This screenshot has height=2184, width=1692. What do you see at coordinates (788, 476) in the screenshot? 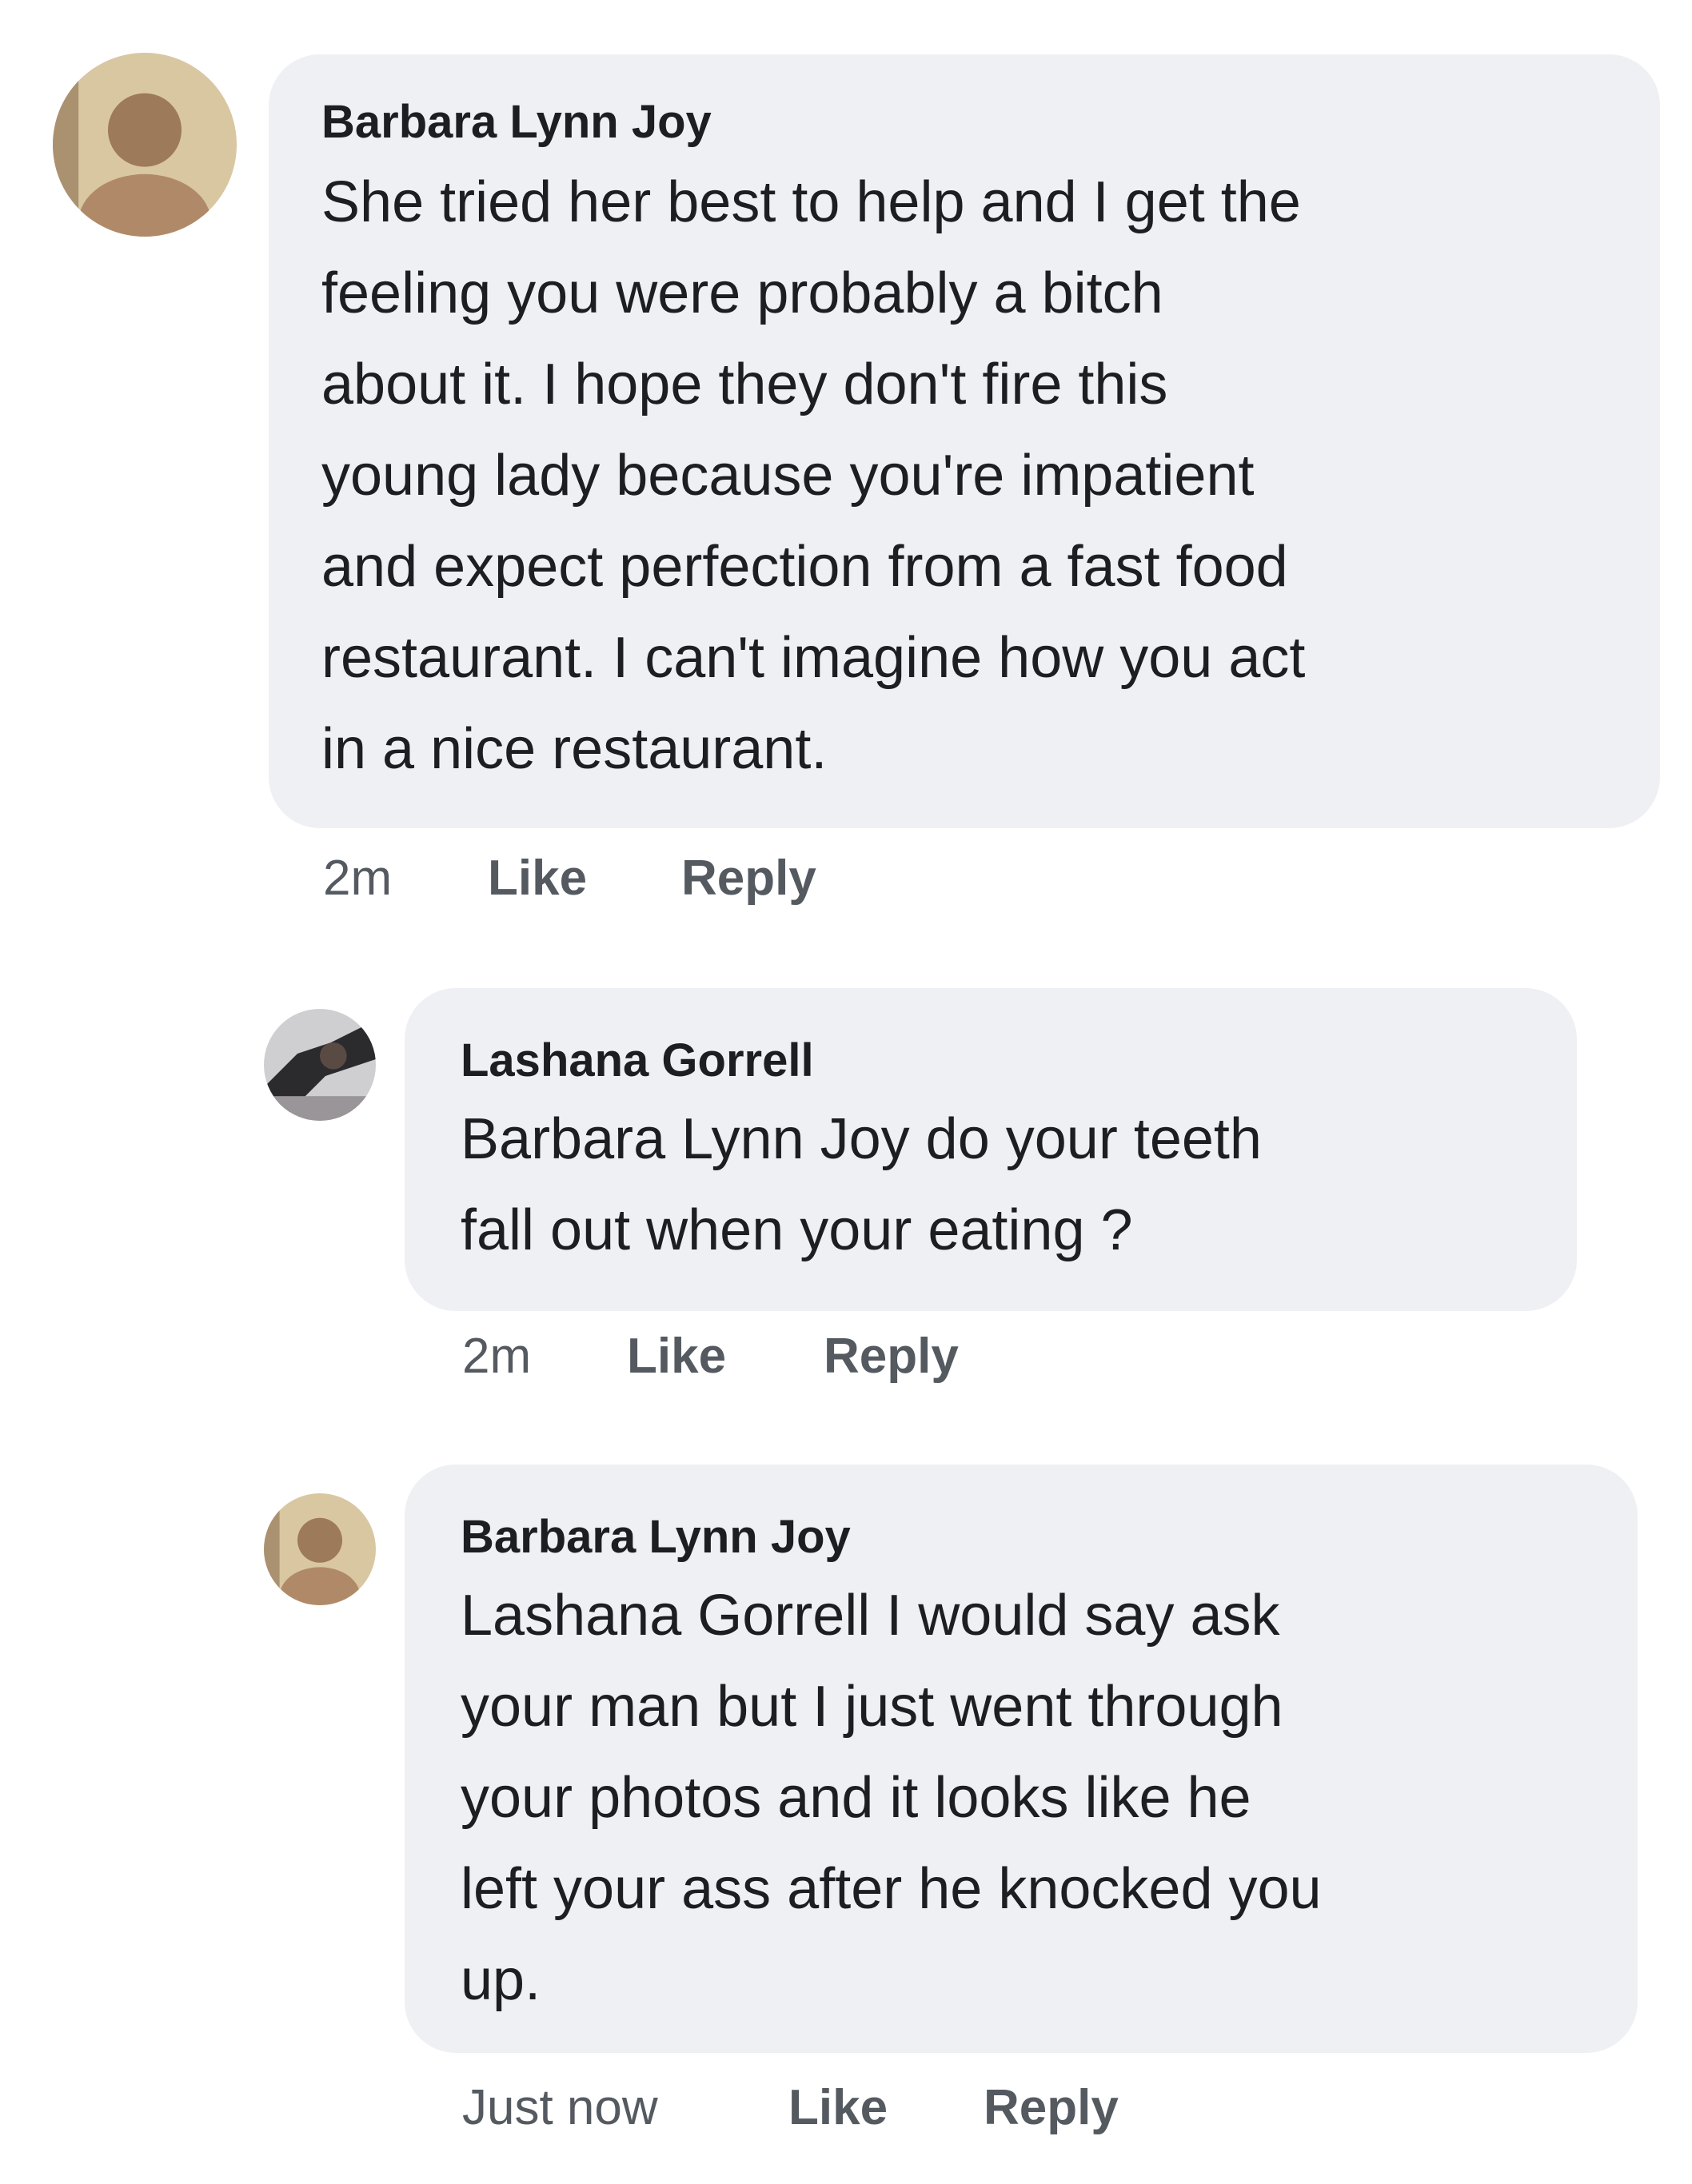
I see `comment-text-line: young lady because you're impatient` at bounding box center [788, 476].